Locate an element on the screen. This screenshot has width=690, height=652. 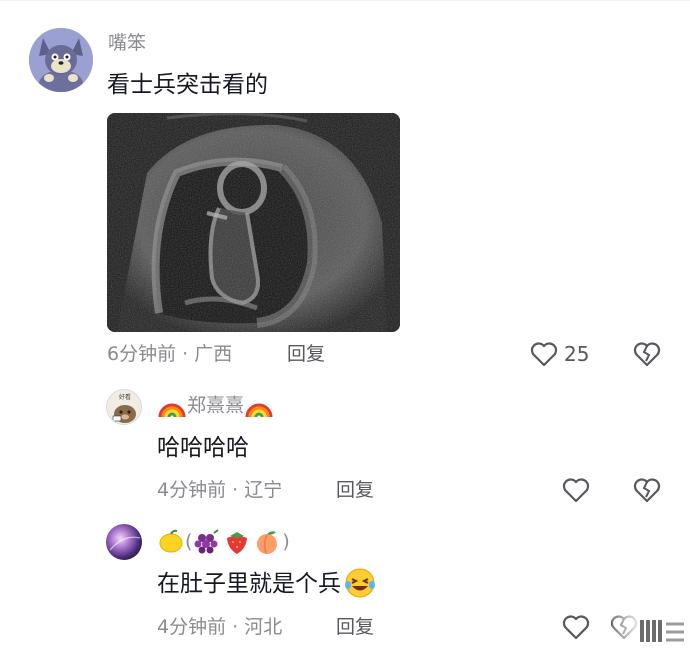
svg-text: 好看 is located at coordinates (125, 397).